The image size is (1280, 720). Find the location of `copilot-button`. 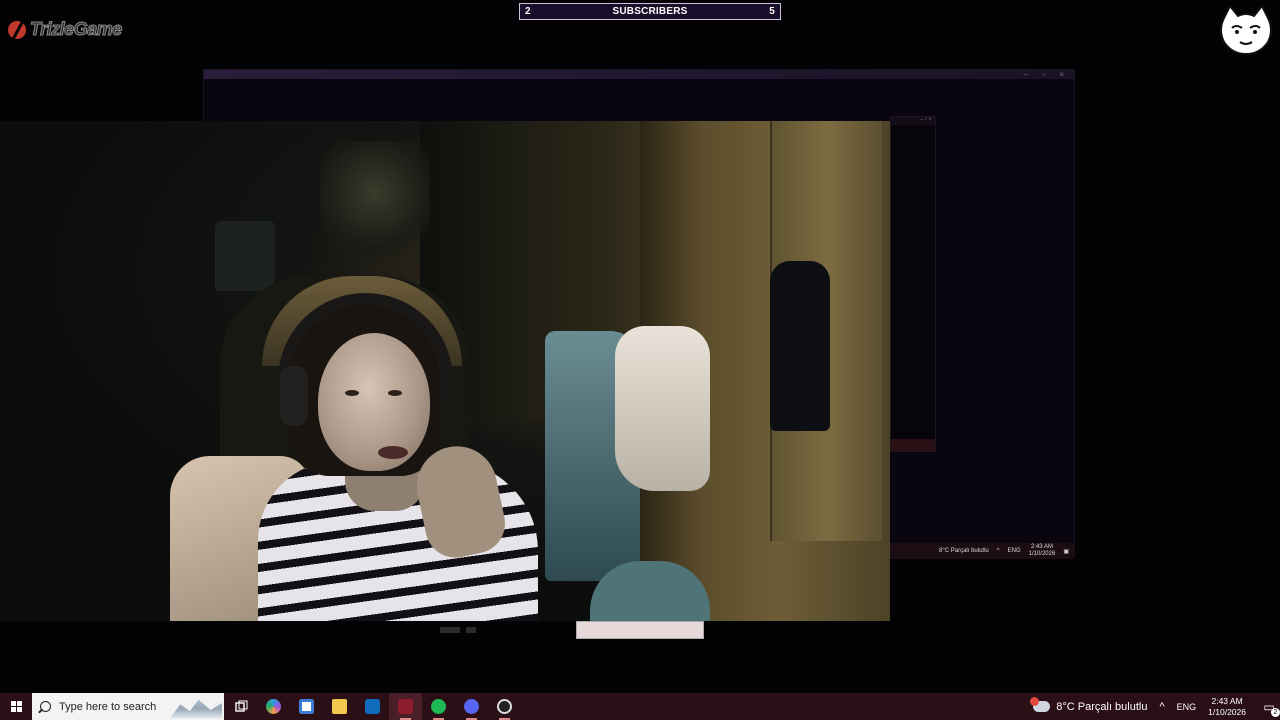

copilot-button is located at coordinates (273, 706).